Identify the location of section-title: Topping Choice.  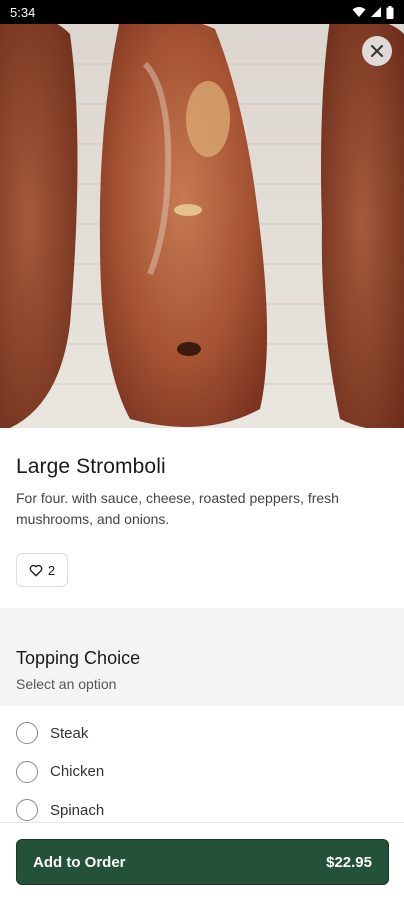
(78, 658).